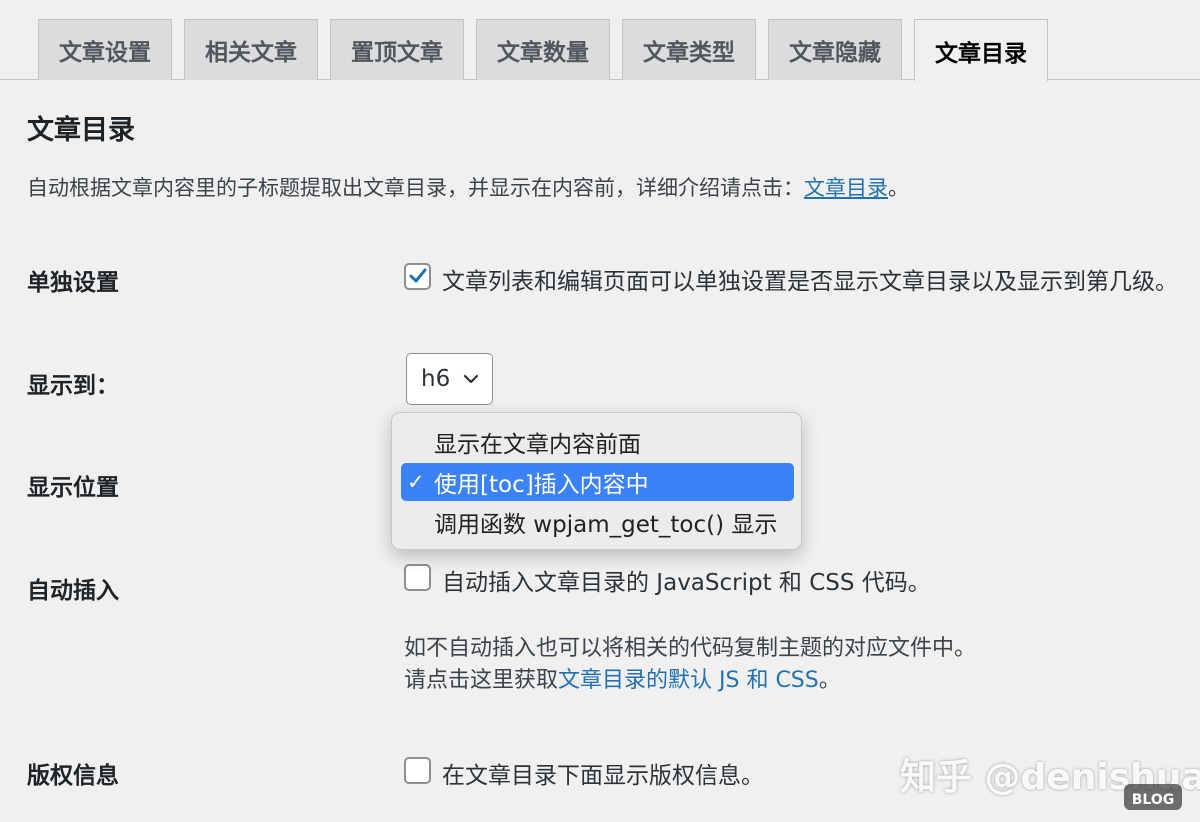 This screenshot has height=822, width=1200. I want to click on desc-suffix: 。, so click(829, 680).